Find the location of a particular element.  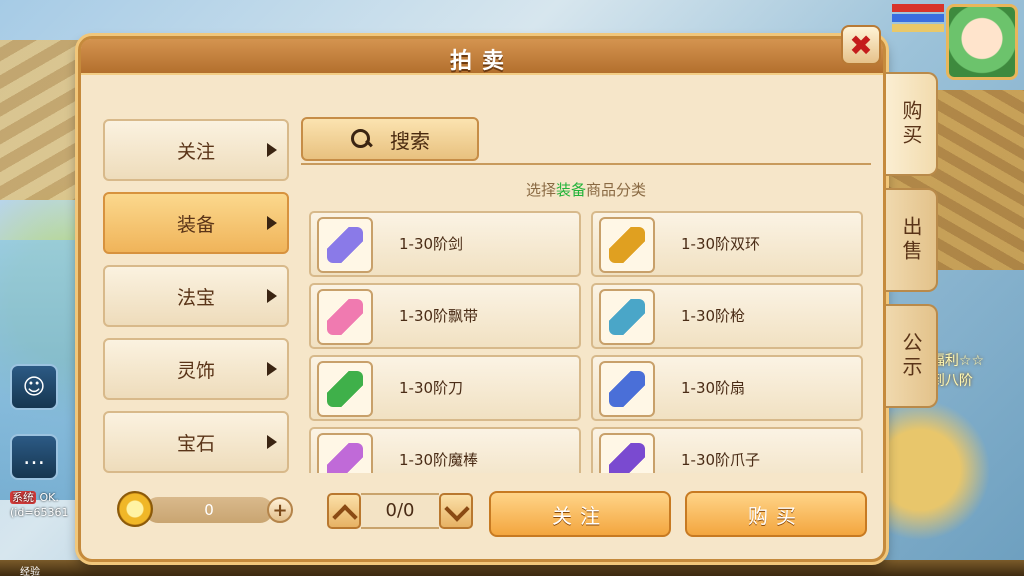

header-divider is located at coordinates (586, 164).